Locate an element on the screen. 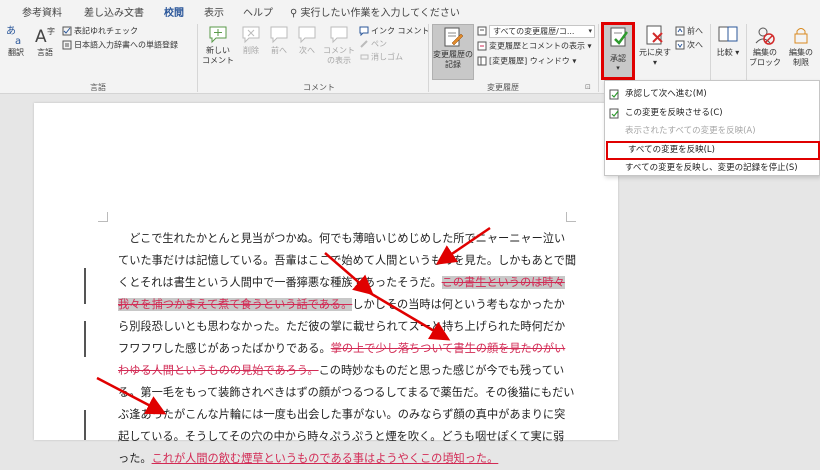 The image size is (820, 470). previous-comment-icon is located at coordinates (279, 35).